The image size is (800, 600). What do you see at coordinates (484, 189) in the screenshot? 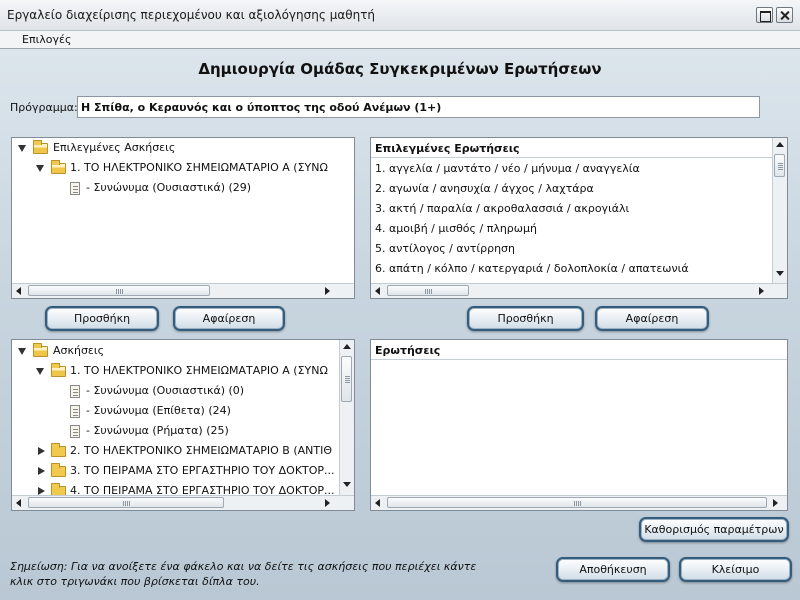
I see `list-item: 2. αγωνία / ανησυχία / άγχος / λαχτάρα` at bounding box center [484, 189].